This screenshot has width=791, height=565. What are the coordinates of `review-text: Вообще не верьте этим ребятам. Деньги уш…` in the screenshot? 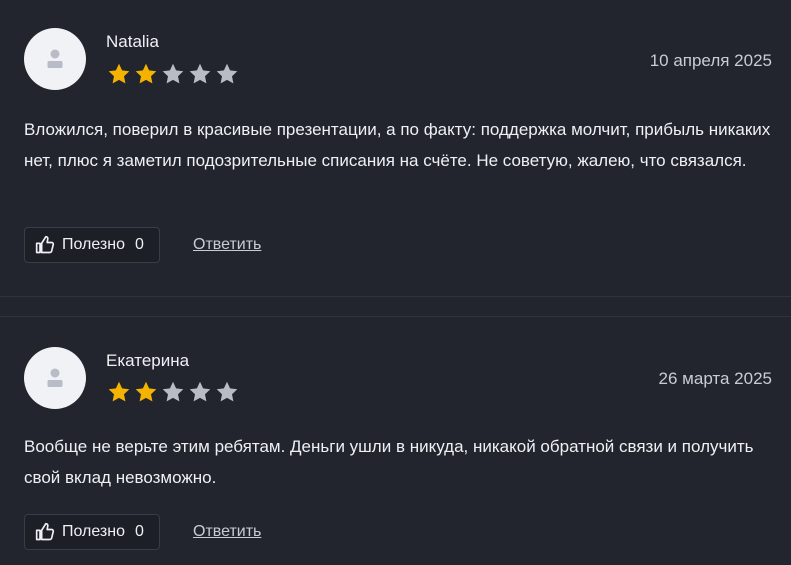 It's located at (389, 462).